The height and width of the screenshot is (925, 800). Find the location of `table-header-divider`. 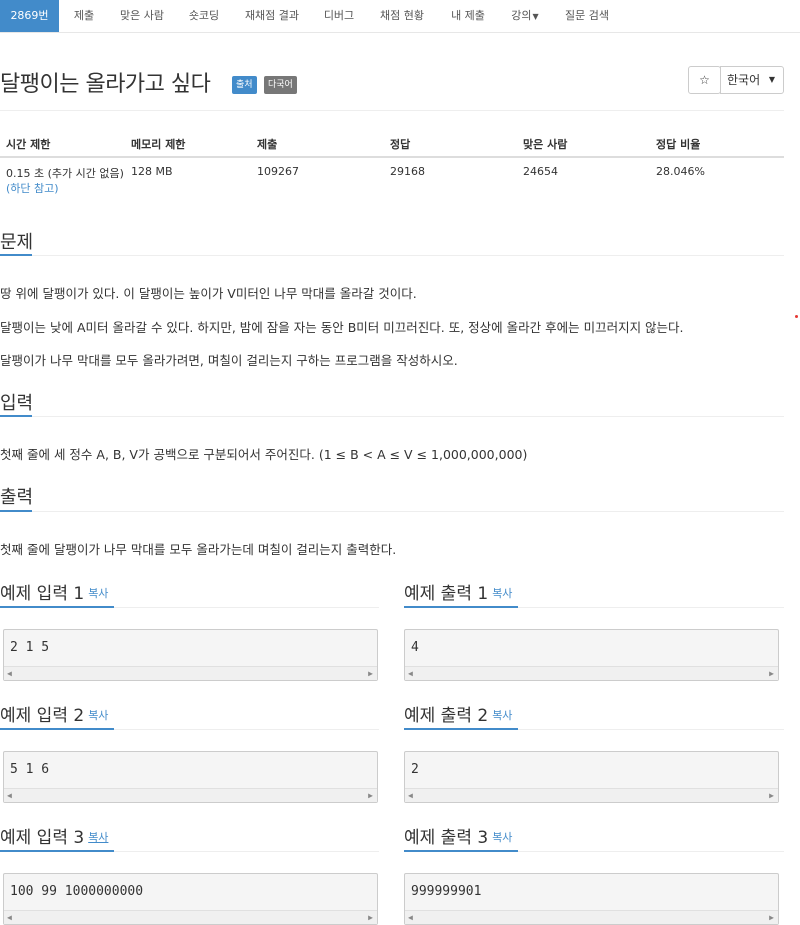

table-header-divider is located at coordinates (392, 157).